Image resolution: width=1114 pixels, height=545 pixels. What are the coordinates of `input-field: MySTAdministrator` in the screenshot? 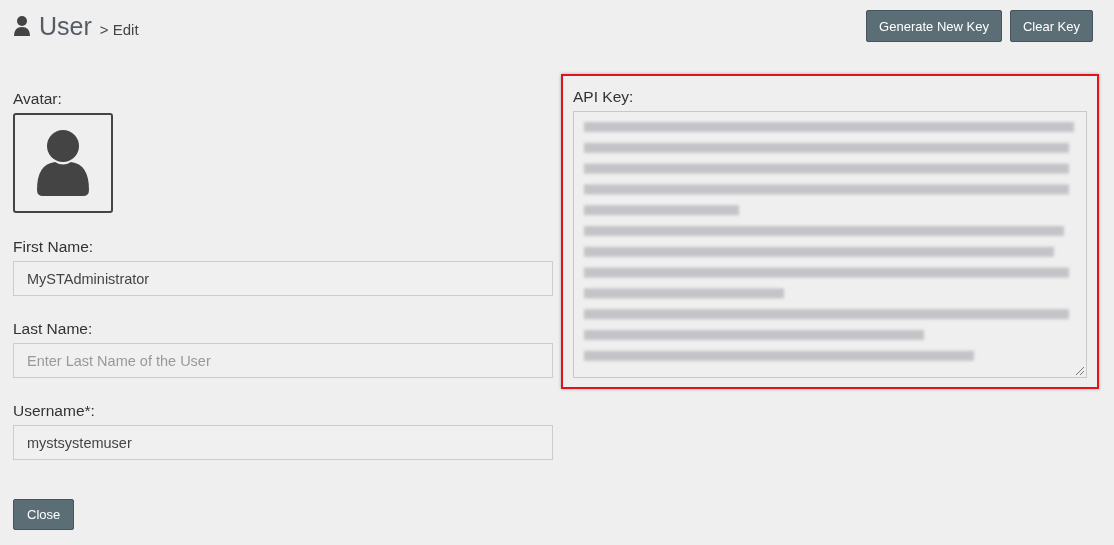 It's located at (283, 278).